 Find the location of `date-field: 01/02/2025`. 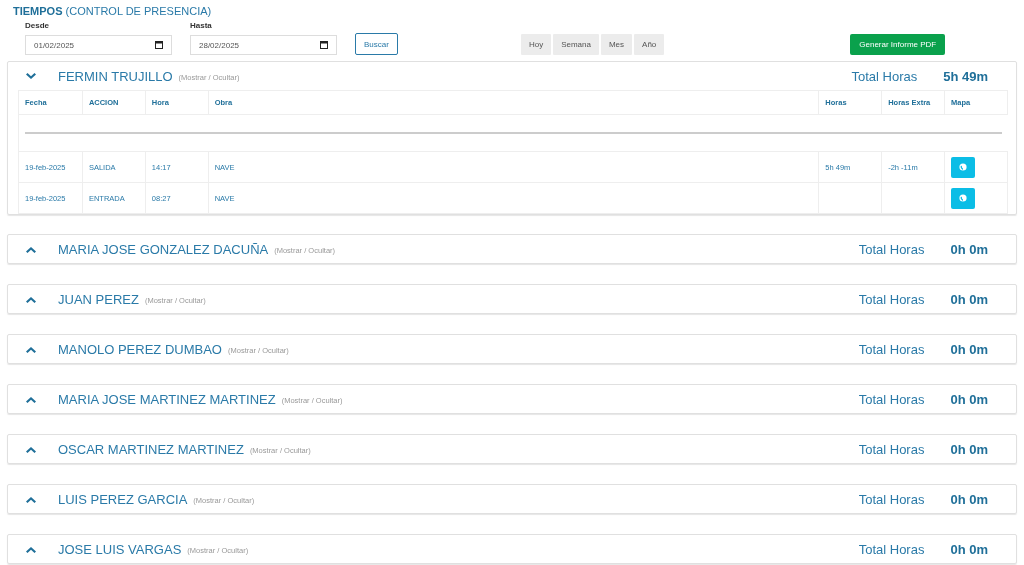

date-field: 01/02/2025 is located at coordinates (98, 45).